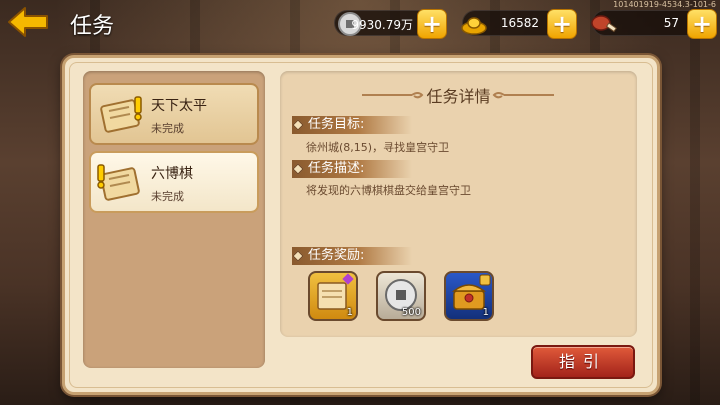 The height and width of the screenshot is (405, 720). What do you see at coordinates (474, 26) in the screenshot?
I see `gold-ingot-icon` at bounding box center [474, 26].